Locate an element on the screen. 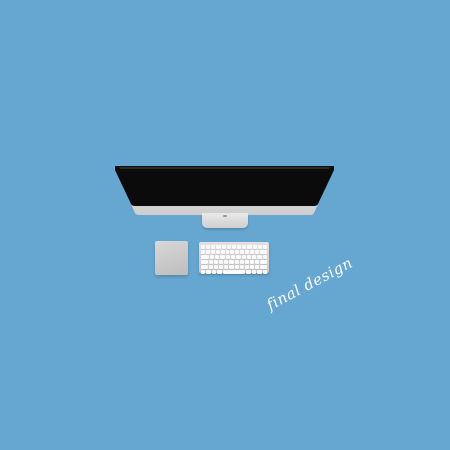  trackpad is located at coordinates (171, 258).